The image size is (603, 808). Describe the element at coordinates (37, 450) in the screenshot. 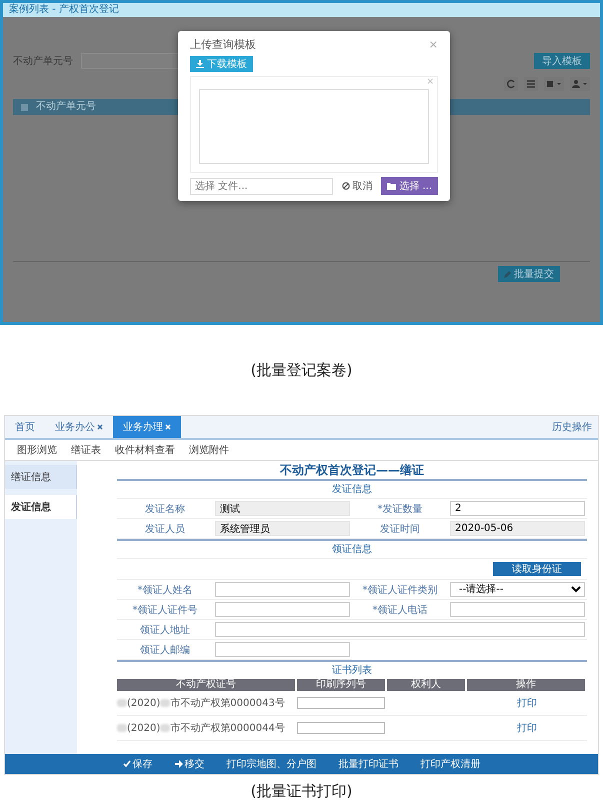

I see `sub-tab: 图形浏览` at that location.